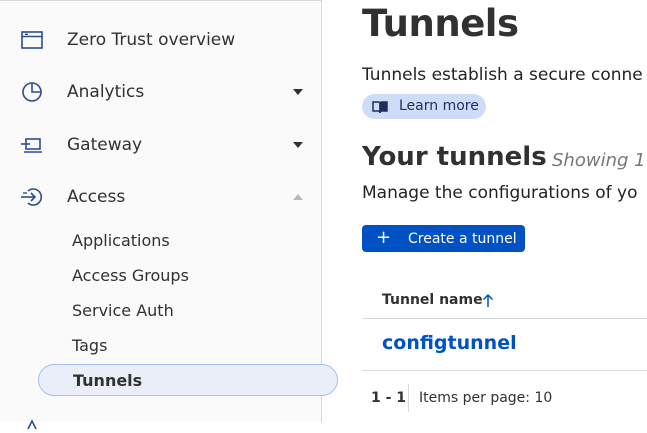 This screenshot has height=433, width=647. What do you see at coordinates (439, 106) in the screenshot?
I see `learn-more-label: Learn more` at bounding box center [439, 106].